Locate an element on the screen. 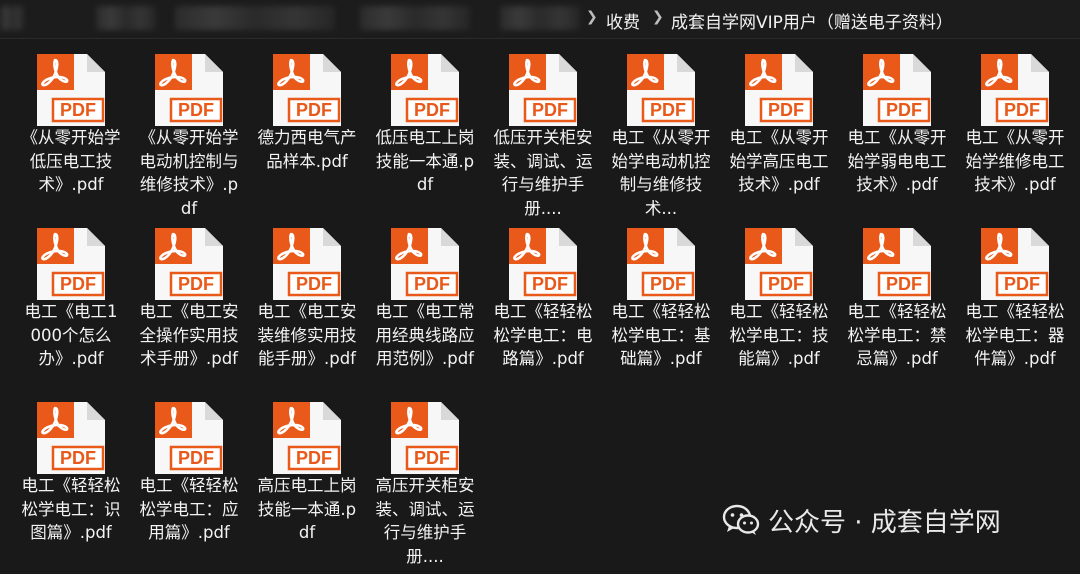 The image size is (1080, 574). file-name: 电工《电工常用经典线路应用范例》.pdf is located at coordinates (425, 335).